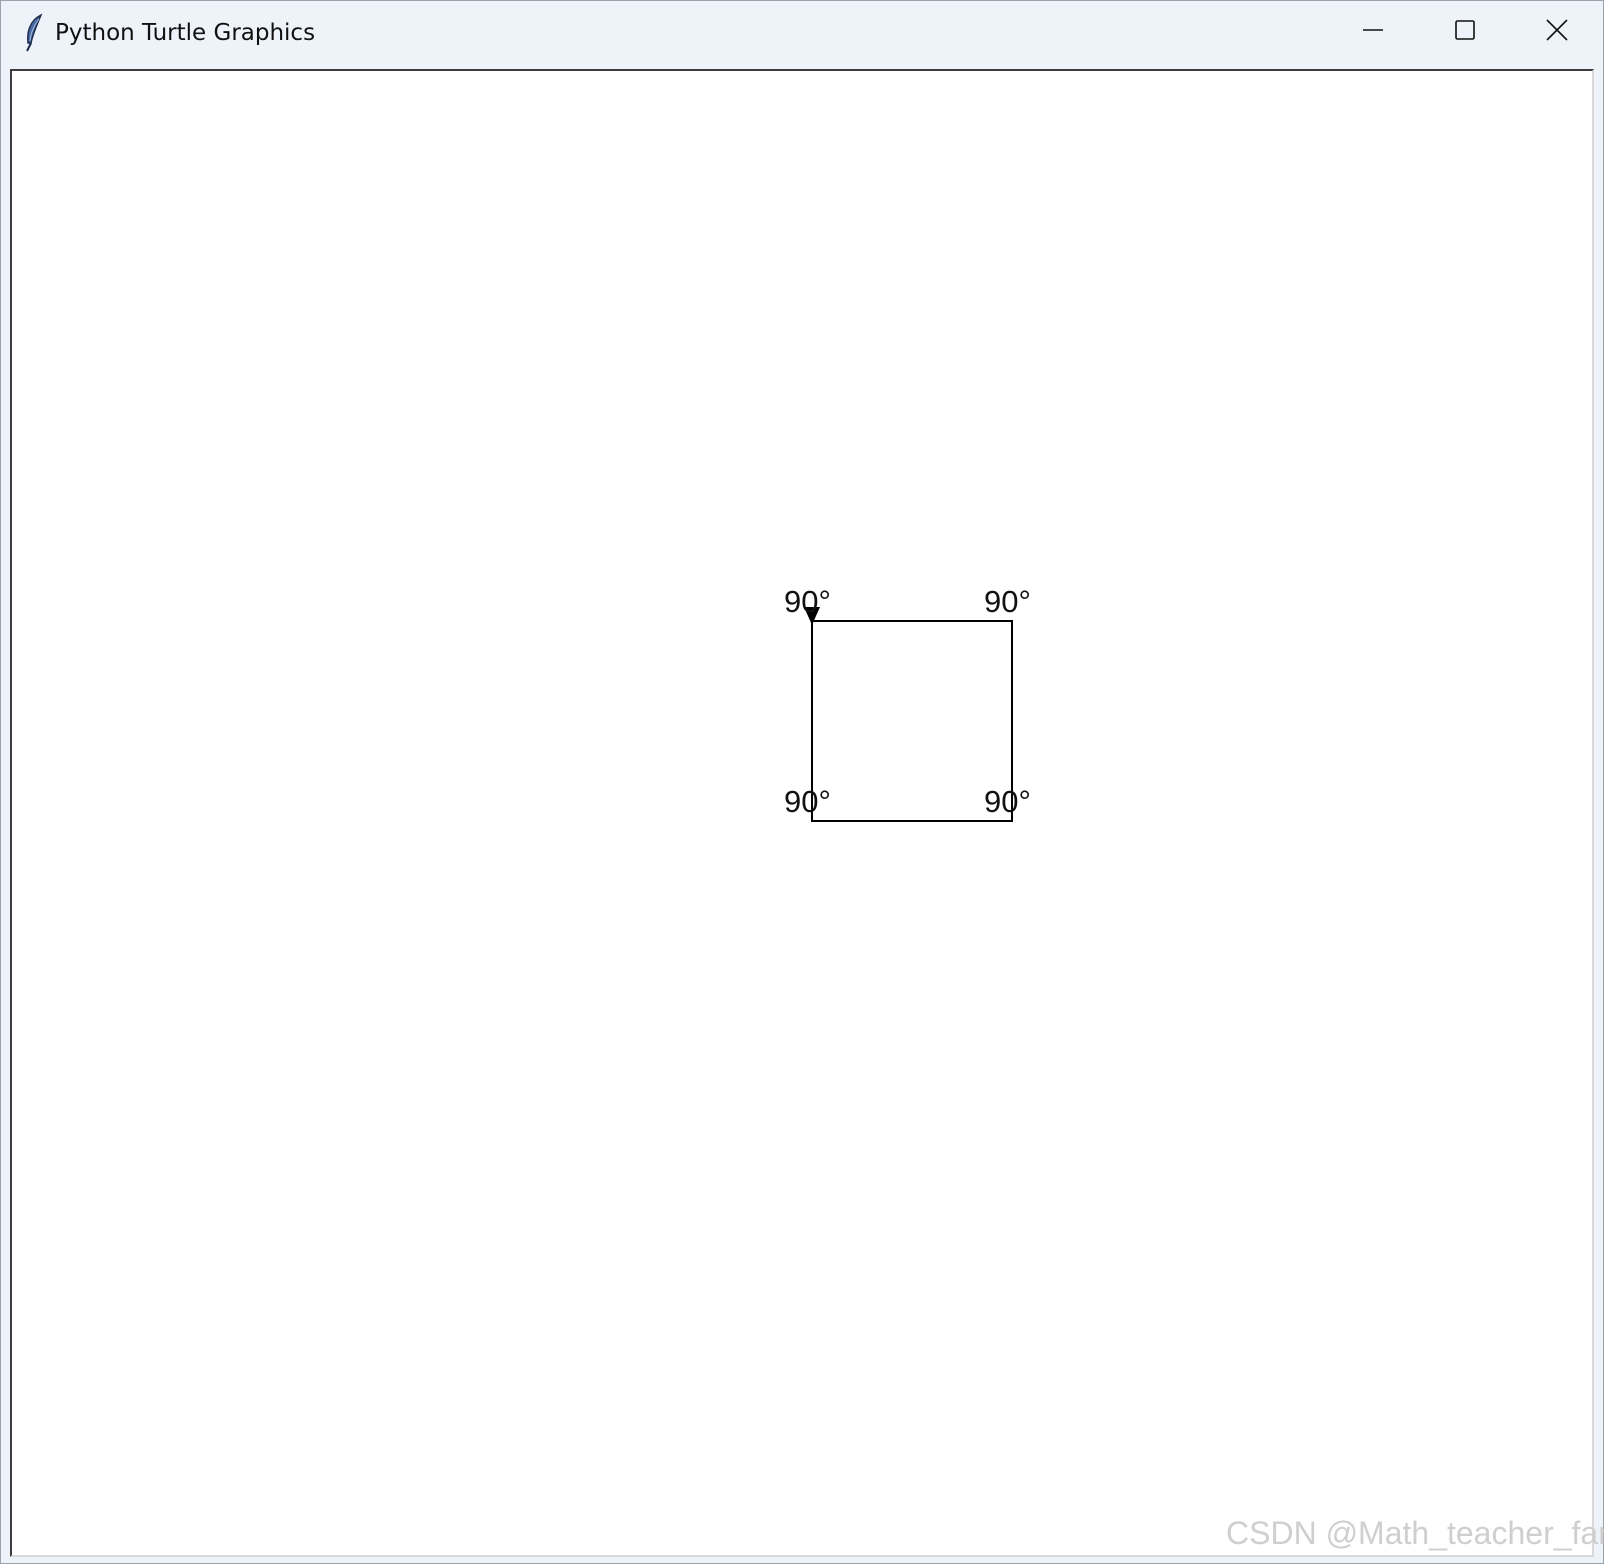  I want to click on minimize-icon, so click(1373, 32).